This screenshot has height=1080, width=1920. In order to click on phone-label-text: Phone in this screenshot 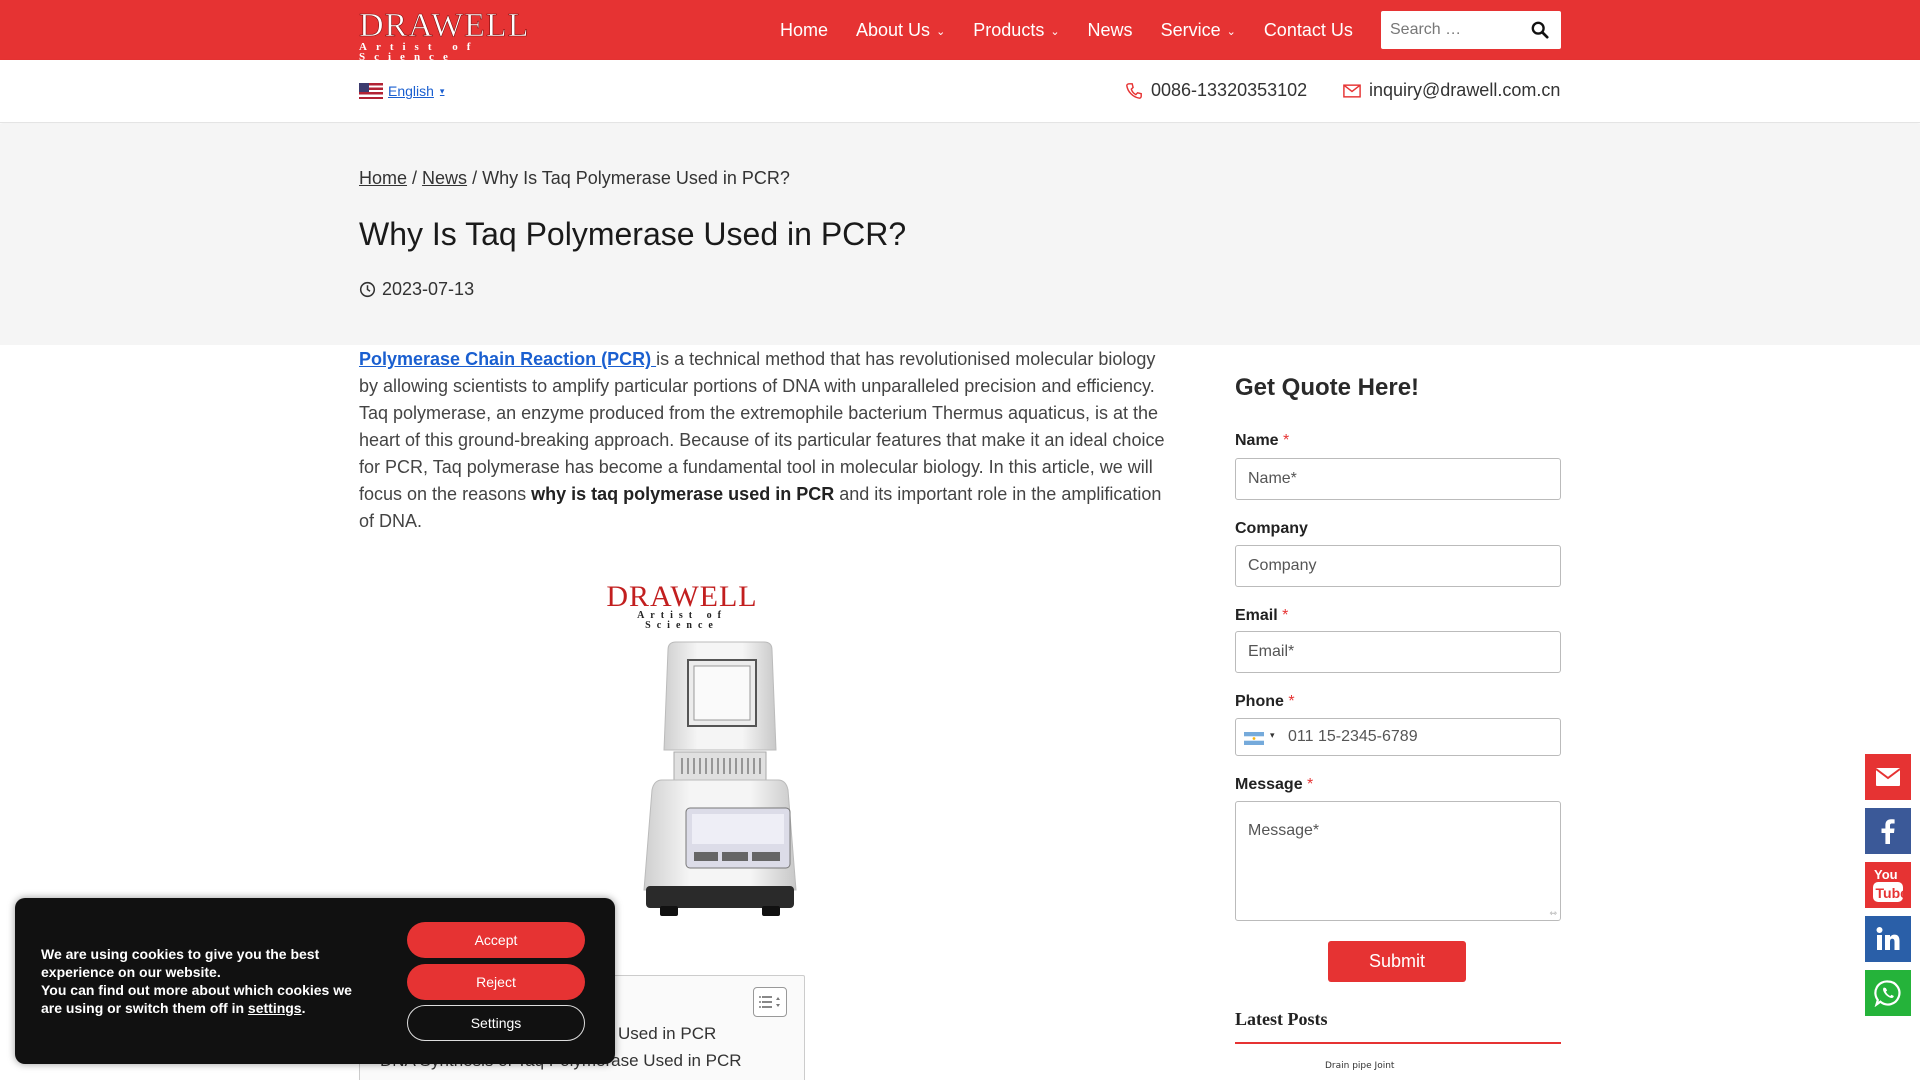, I will do `click(1259, 701)`.